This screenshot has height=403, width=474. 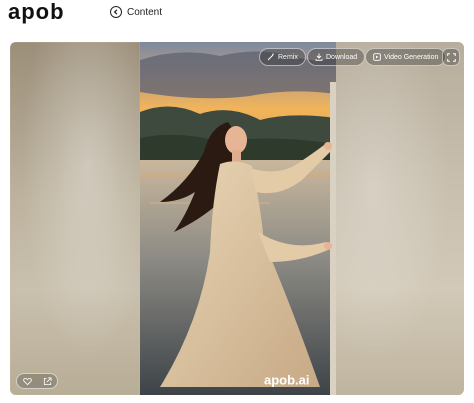 I want to click on back-to-content-button: Content, so click(x=136, y=12).